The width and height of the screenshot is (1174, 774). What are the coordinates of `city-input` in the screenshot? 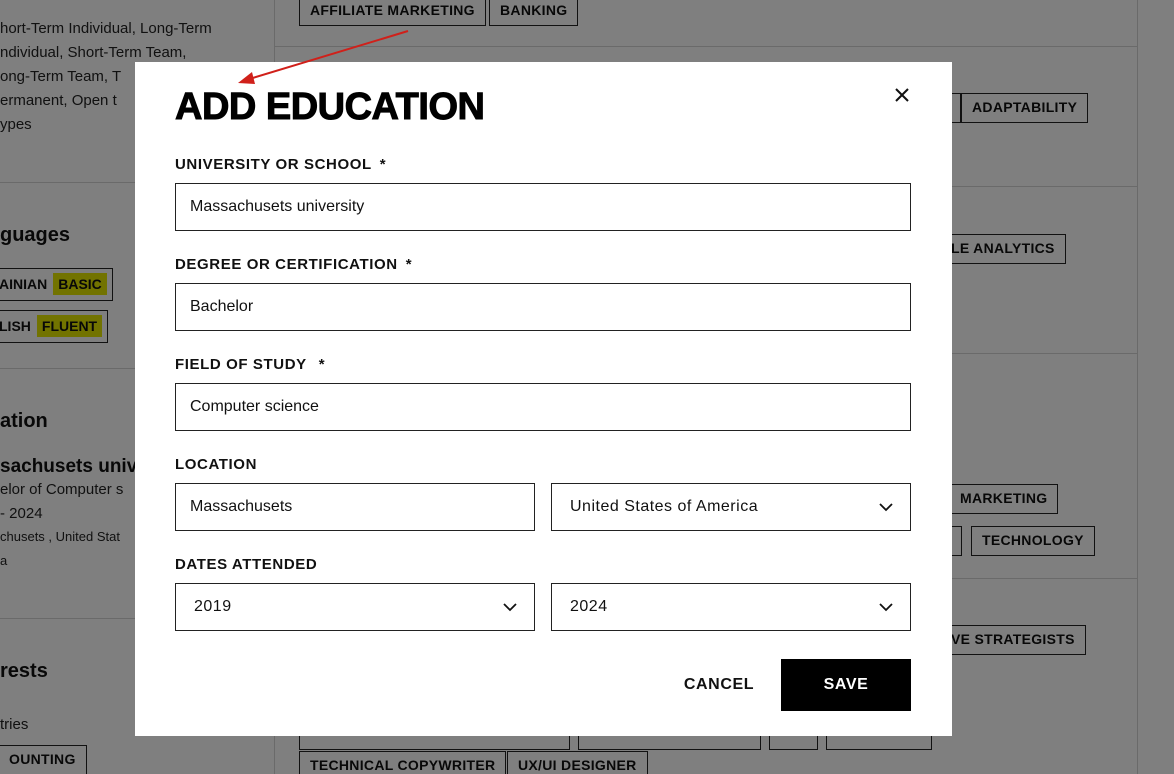 It's located at (355, 507).